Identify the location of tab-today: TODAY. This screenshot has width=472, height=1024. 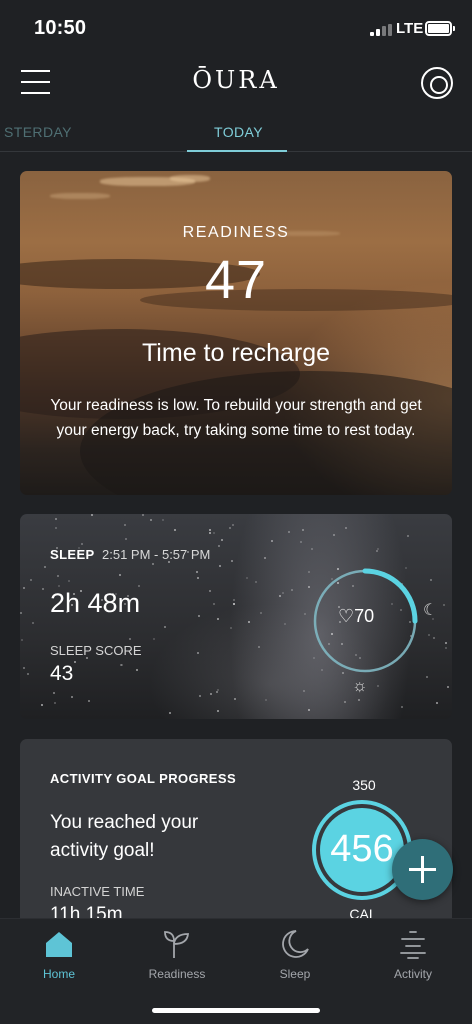
(238, 132).